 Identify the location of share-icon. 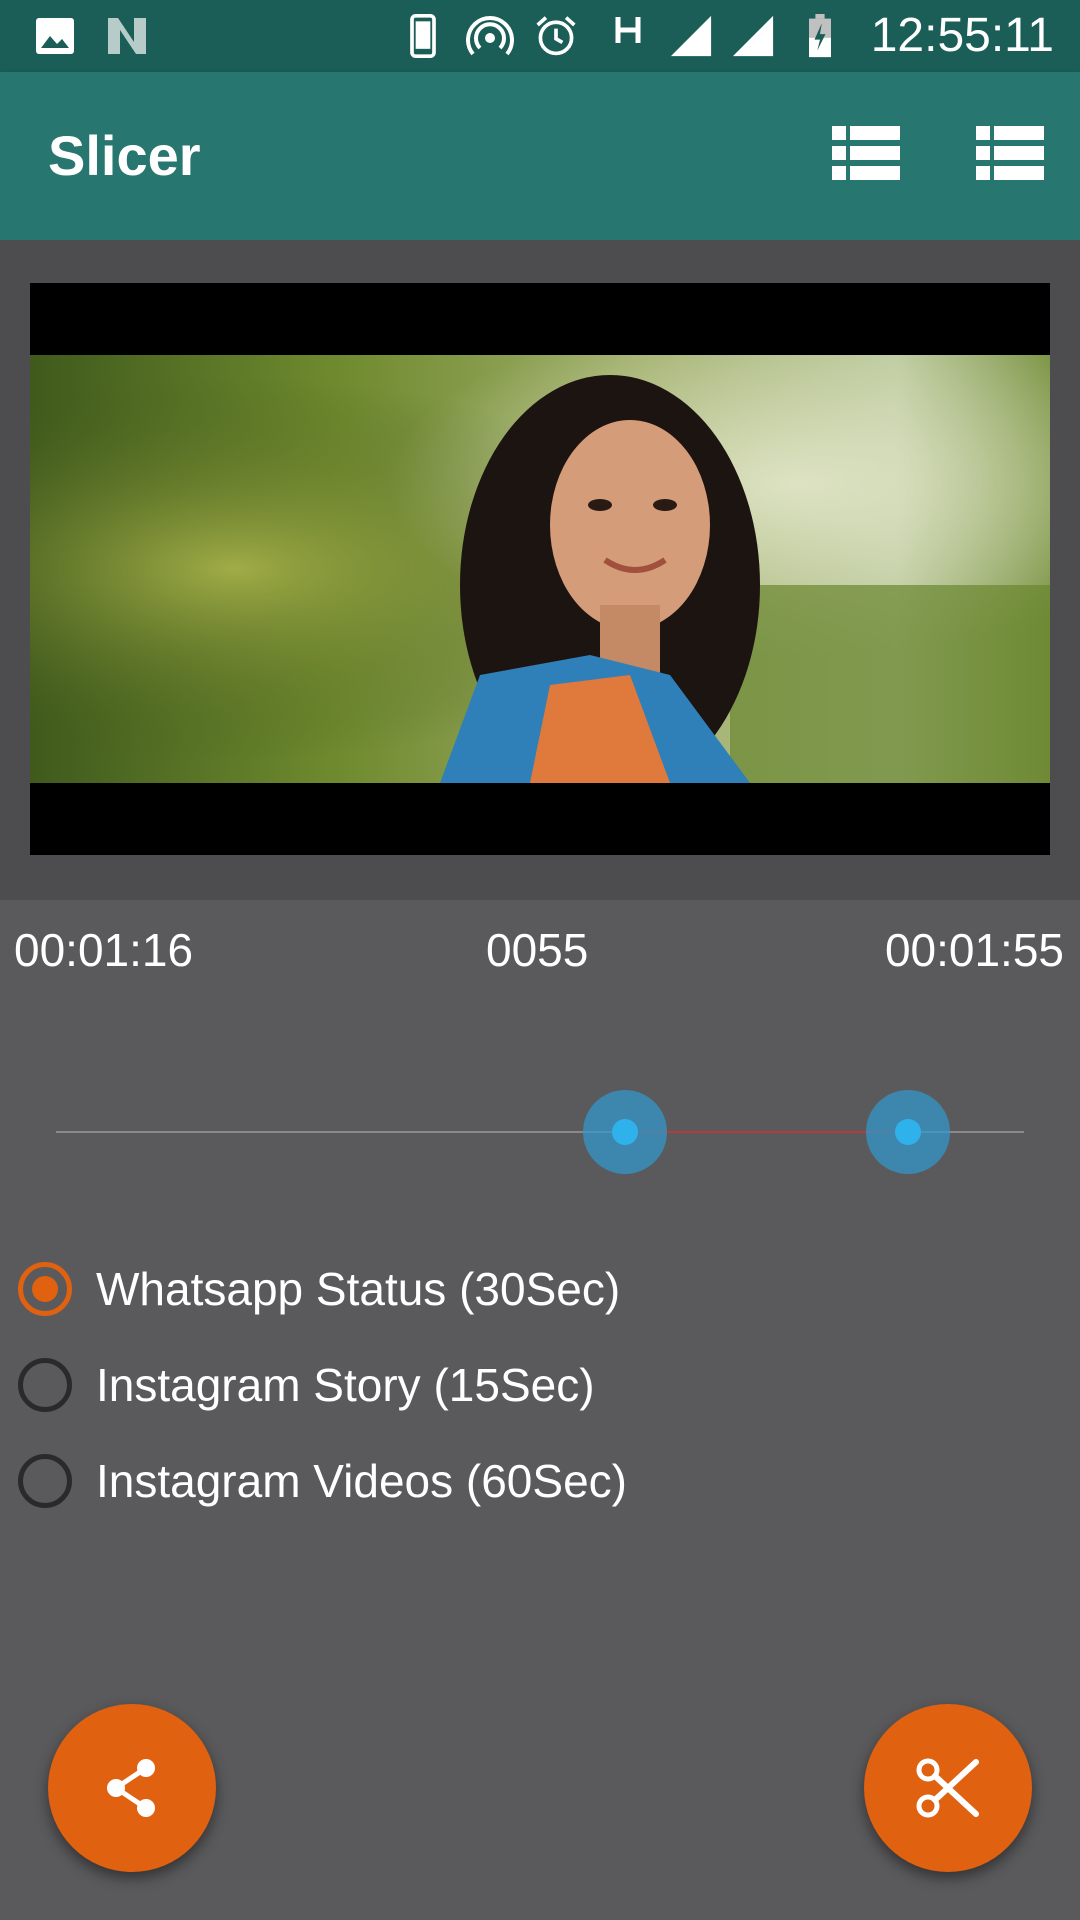
(131, 1788).